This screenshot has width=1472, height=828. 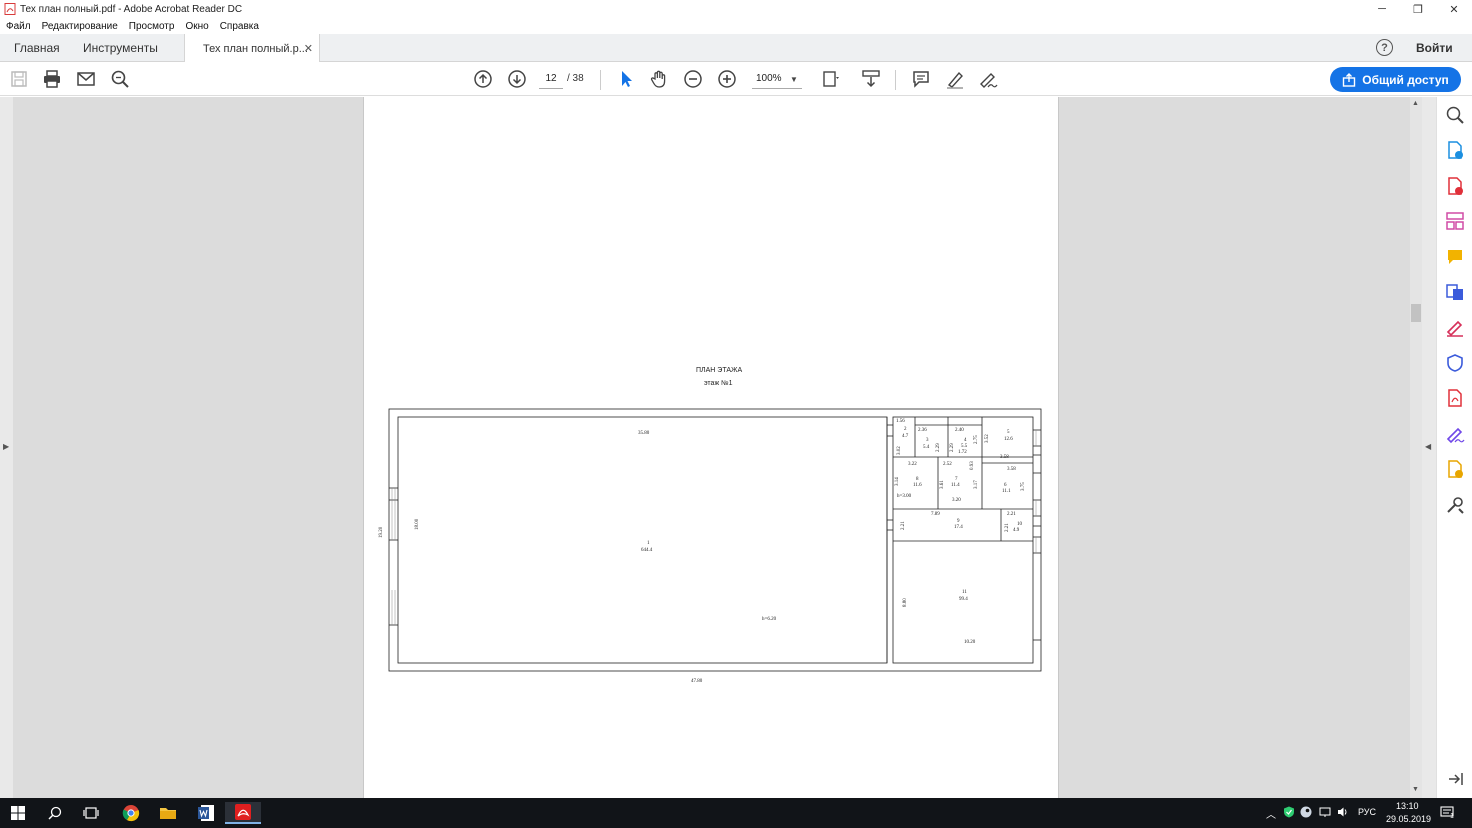 What do you see at coordinates (972, 465) in the screenshot?
I see `plan-label: 0.93` at bounding box center [972, 465].